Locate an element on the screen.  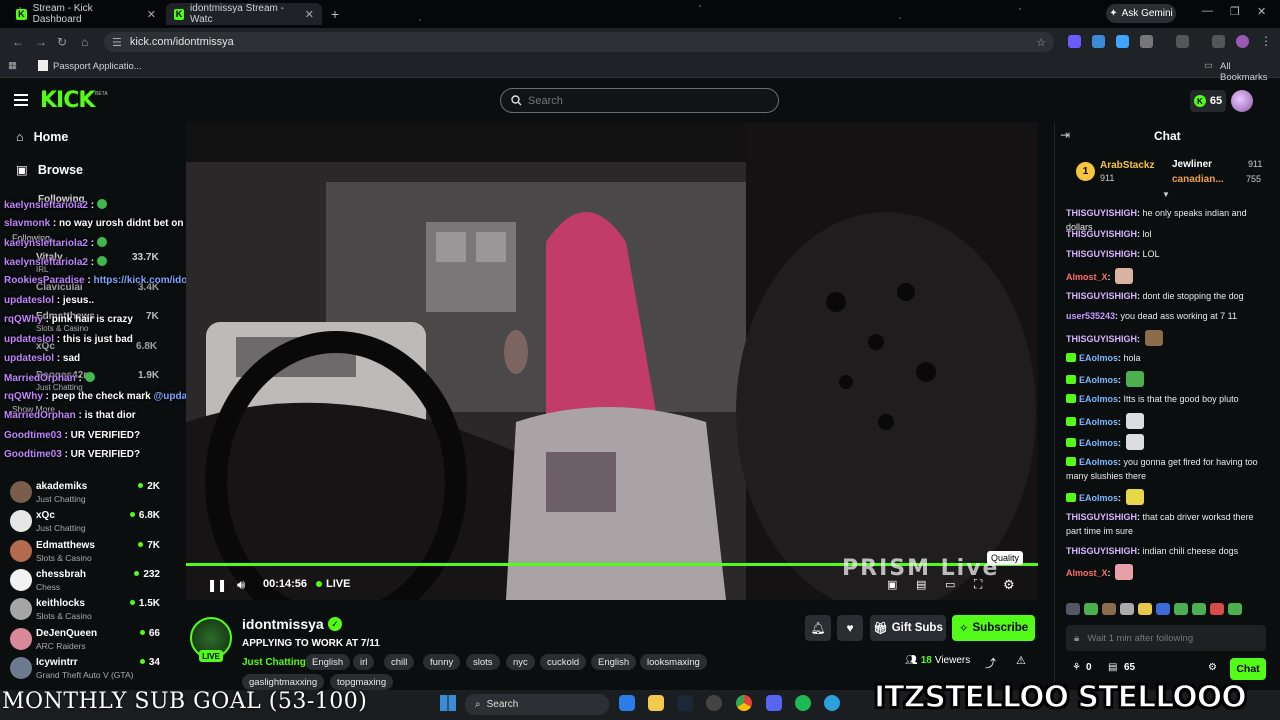
report-warning-icon: ⚠ is located at coordinates (1021, 660).